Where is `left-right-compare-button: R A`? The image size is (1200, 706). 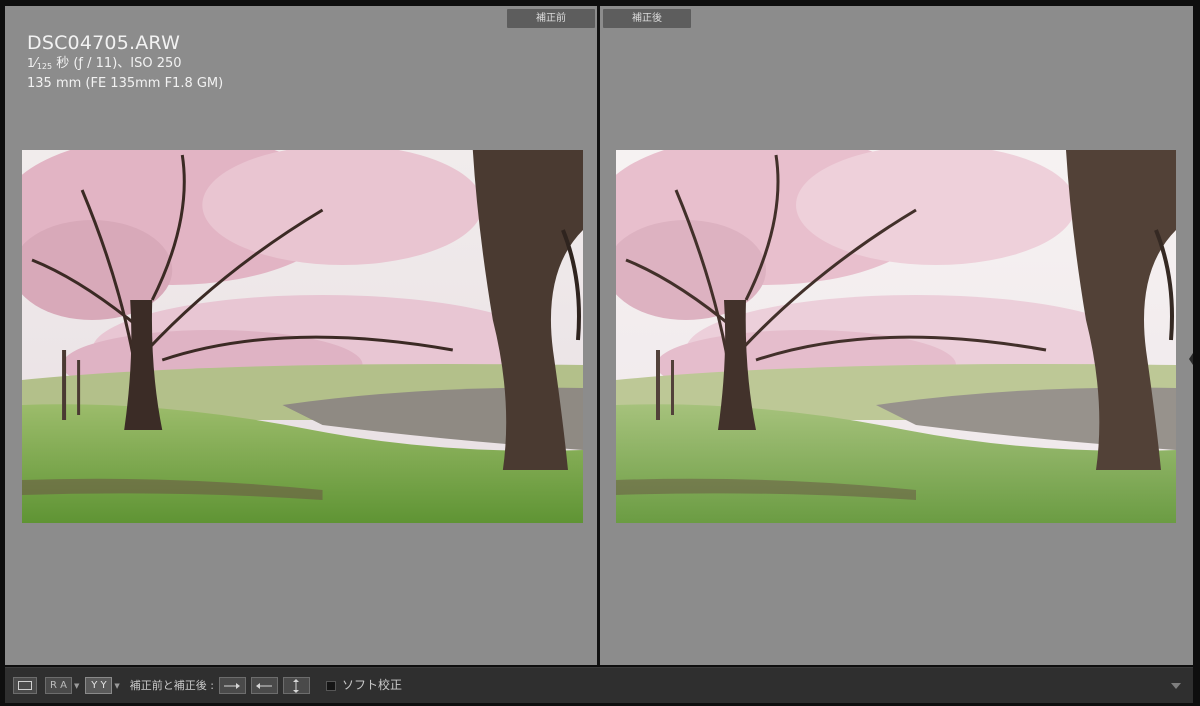
left-right-compare-button: R A is located at coordinates (58, 685).